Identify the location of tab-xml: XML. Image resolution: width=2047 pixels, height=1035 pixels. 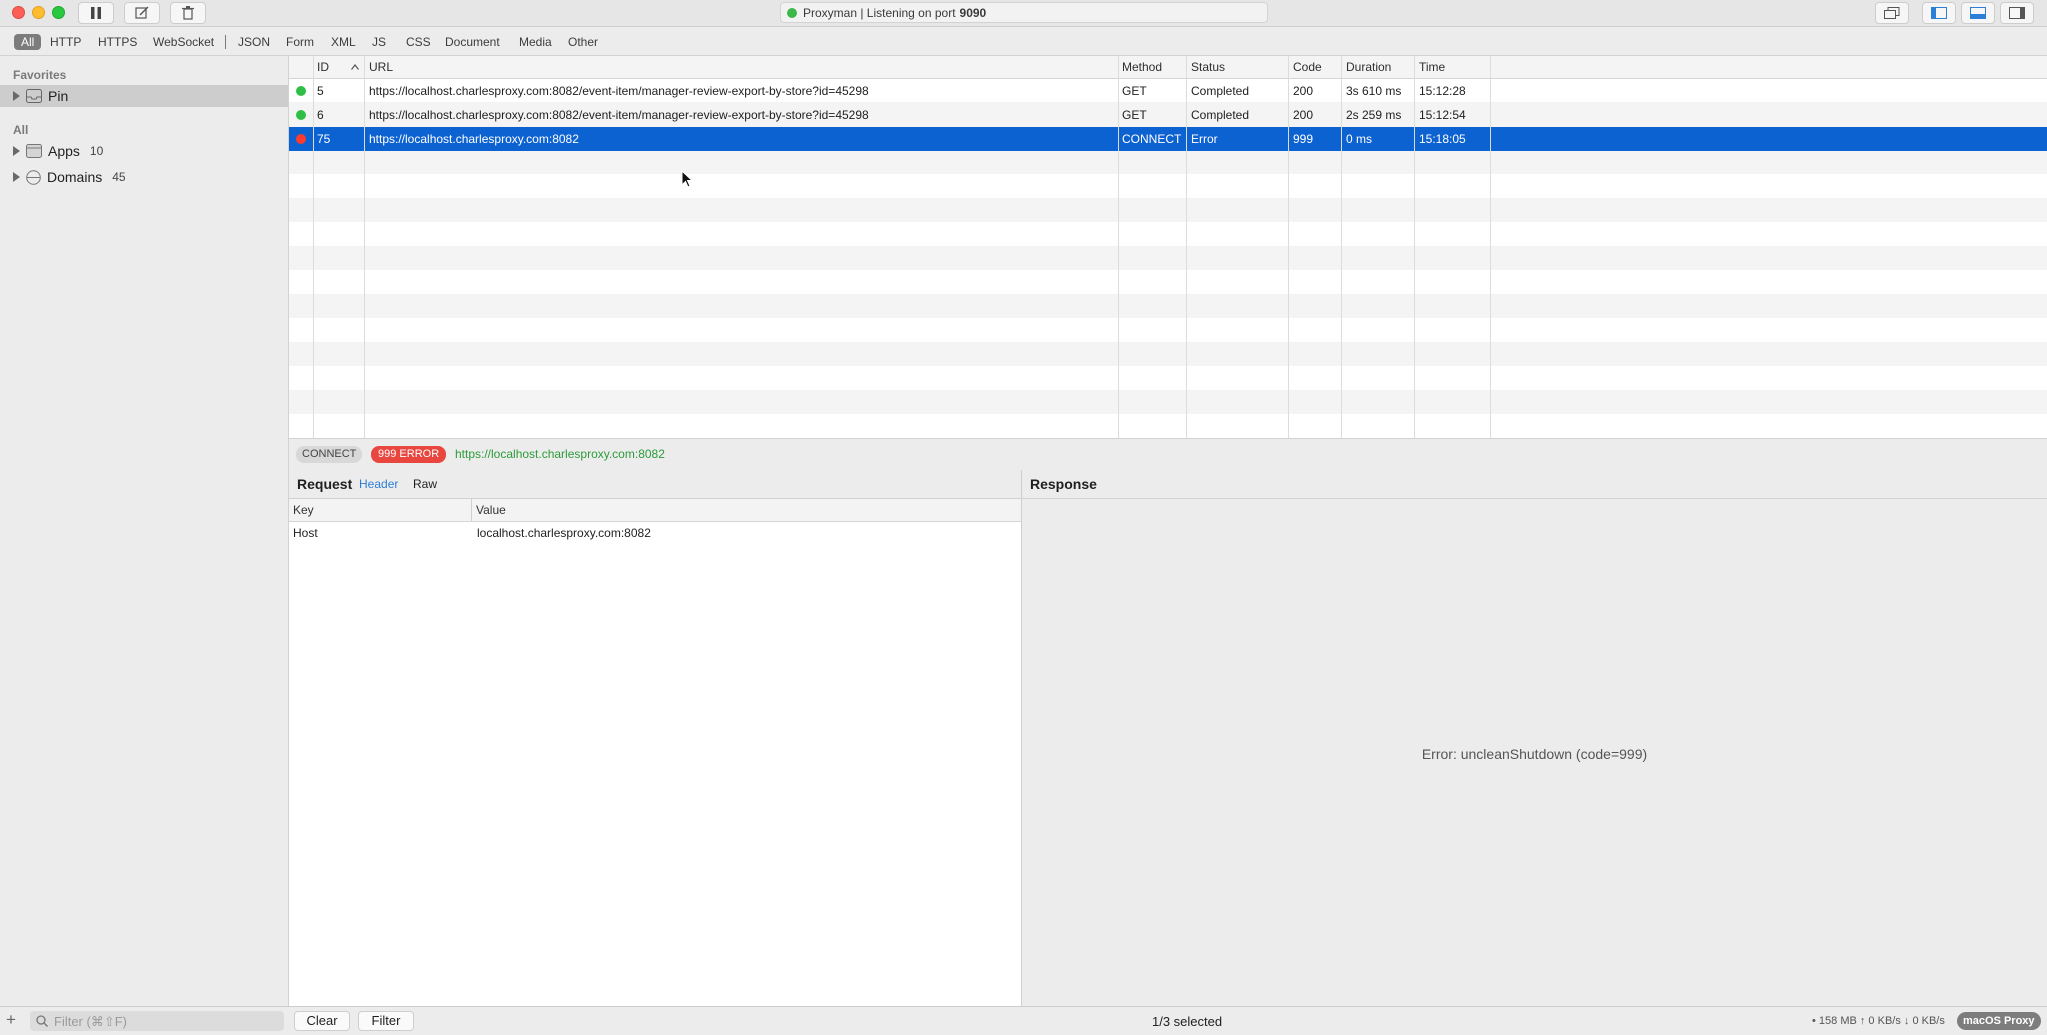
(343, 42).